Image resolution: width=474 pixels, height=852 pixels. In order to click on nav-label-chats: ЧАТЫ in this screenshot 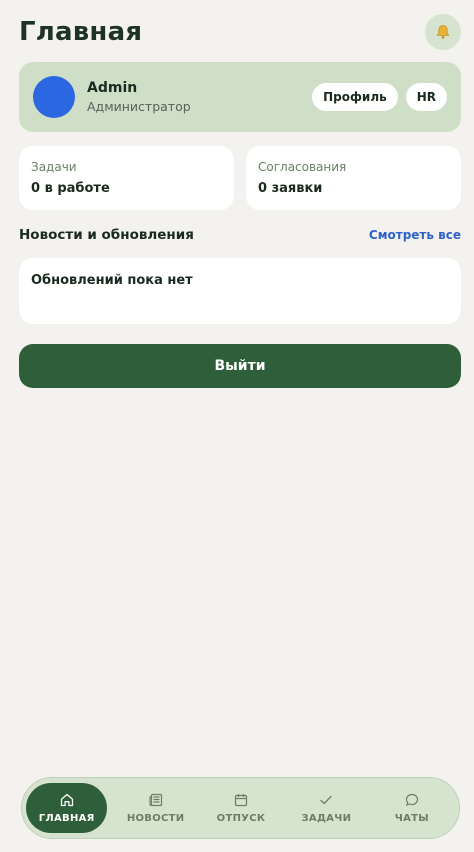, I will do `click(411, 818)`.